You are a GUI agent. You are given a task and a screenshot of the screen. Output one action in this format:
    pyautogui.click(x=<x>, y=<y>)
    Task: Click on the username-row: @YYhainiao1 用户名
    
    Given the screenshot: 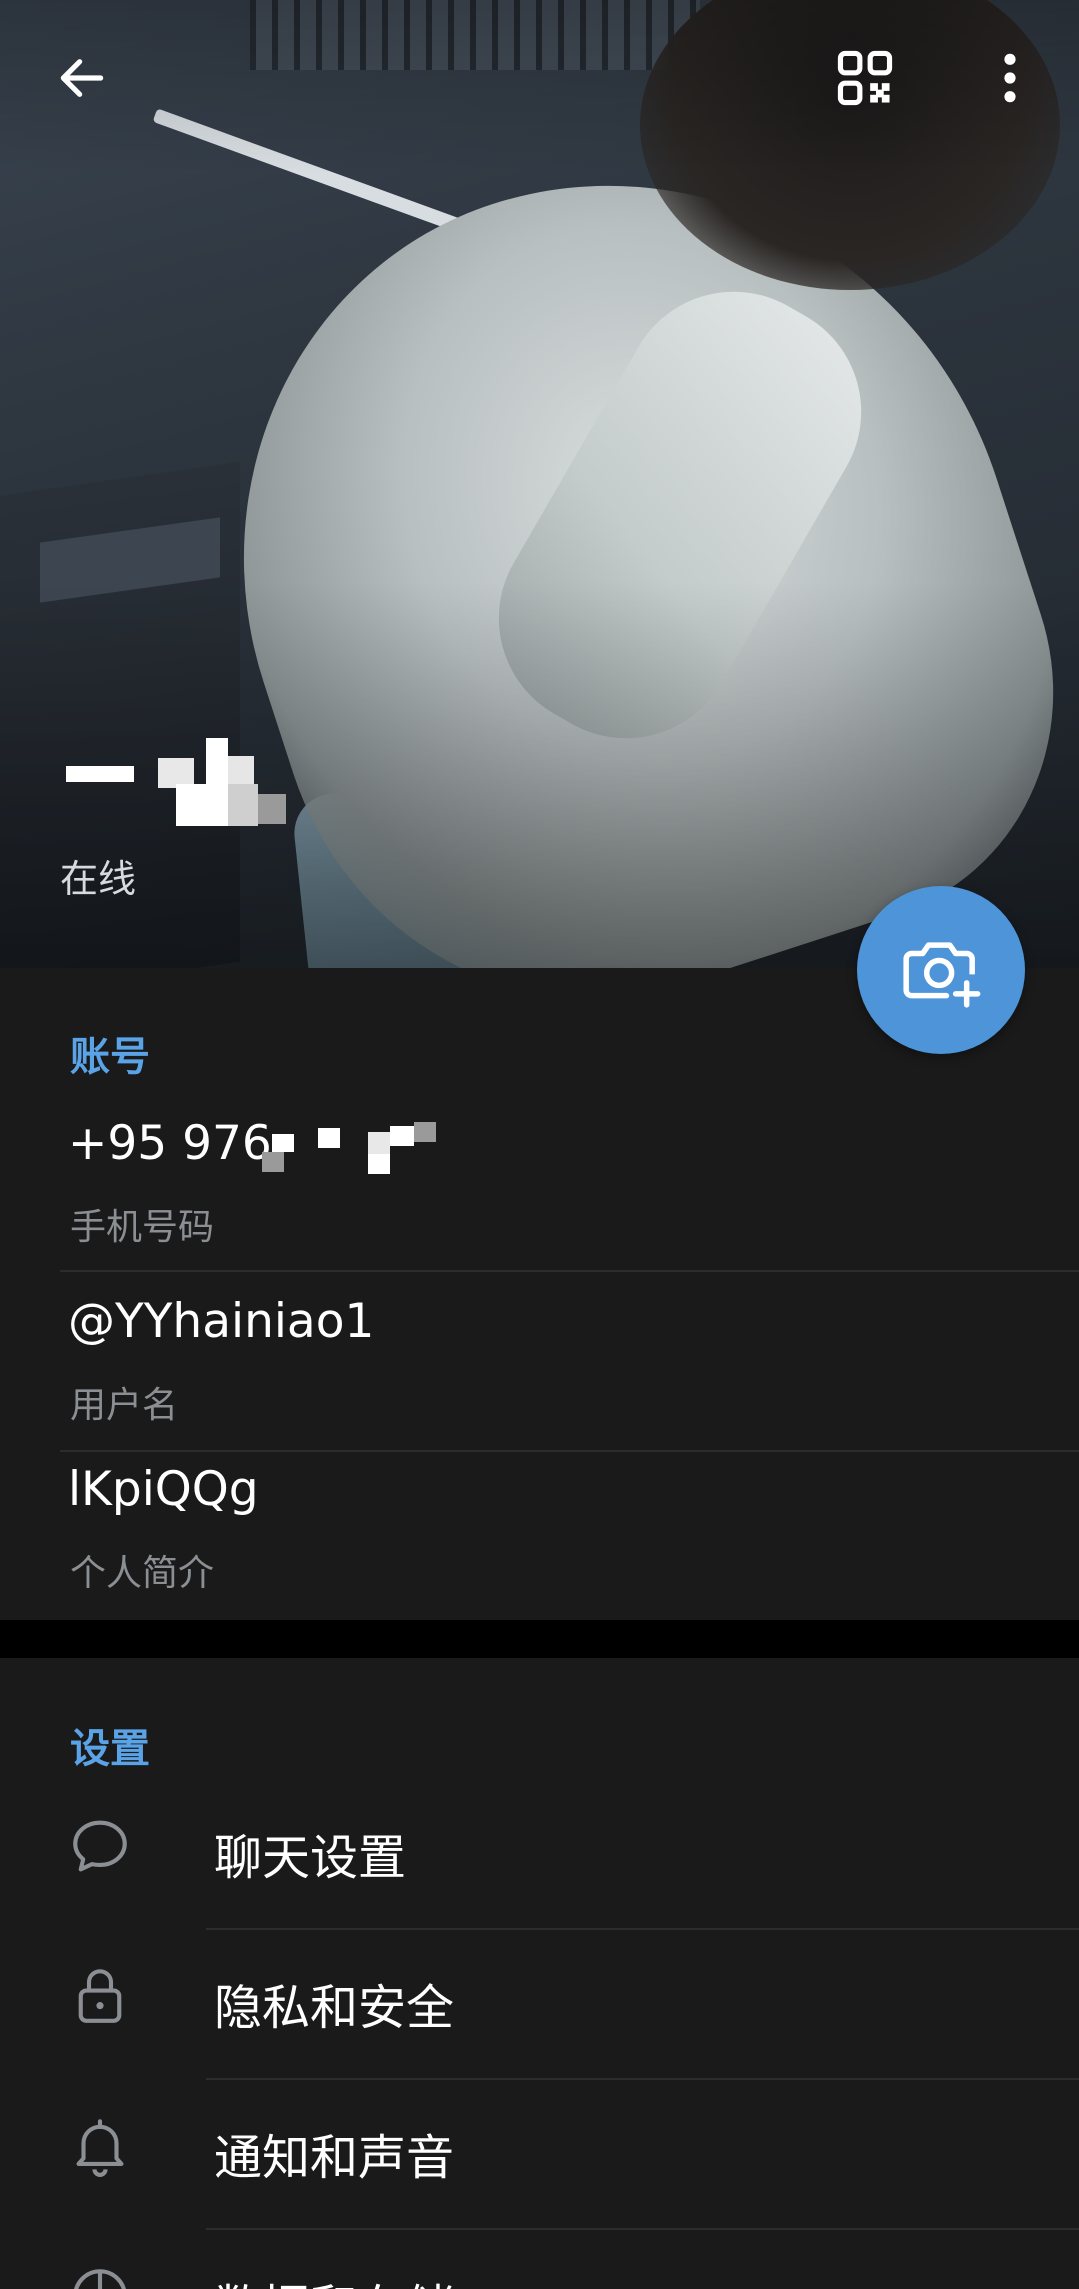 What is the action you would take?
    pyautogui.click(x=539, y=1361)
    